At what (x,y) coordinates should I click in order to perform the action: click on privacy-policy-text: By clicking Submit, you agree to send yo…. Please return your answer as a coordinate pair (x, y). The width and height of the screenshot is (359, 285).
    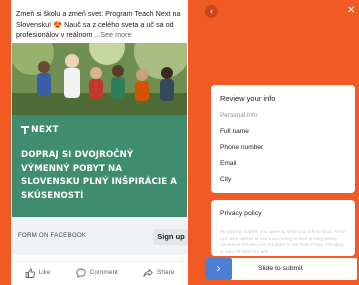
    Looking at the image, I should click on (283, 241).